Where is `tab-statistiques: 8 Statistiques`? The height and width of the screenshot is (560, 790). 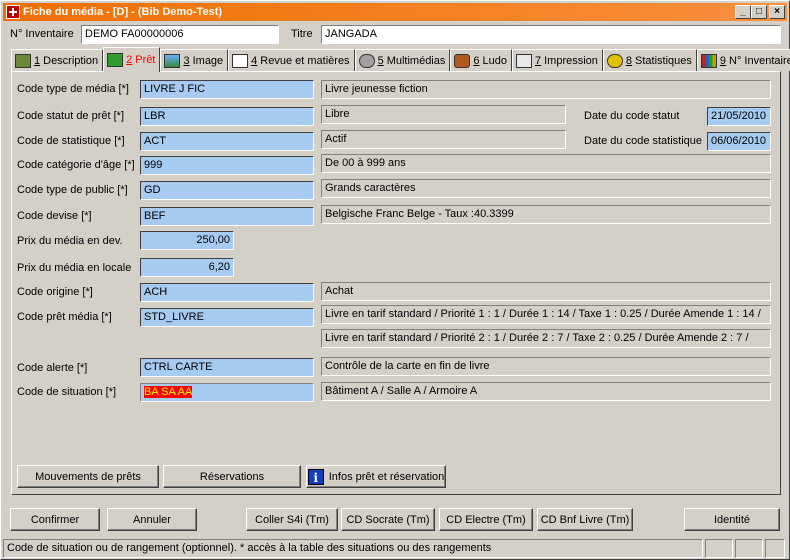
tab-statistiques: 8 Statistiques is located at coordinates (649, 60).